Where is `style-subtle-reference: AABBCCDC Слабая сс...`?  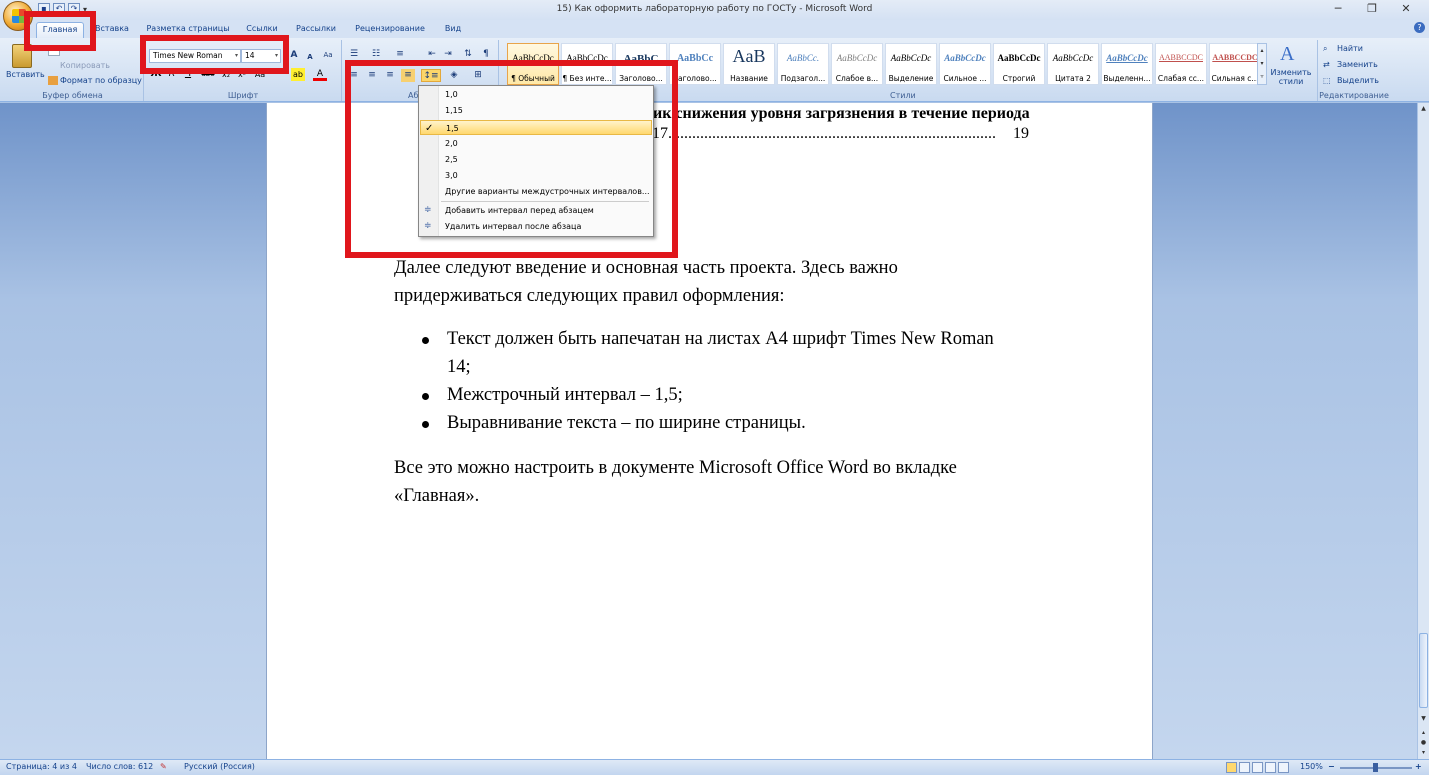 style-subtle-reference: AABBCCDC Слабая сс... is located at coordinates (1181, 64).